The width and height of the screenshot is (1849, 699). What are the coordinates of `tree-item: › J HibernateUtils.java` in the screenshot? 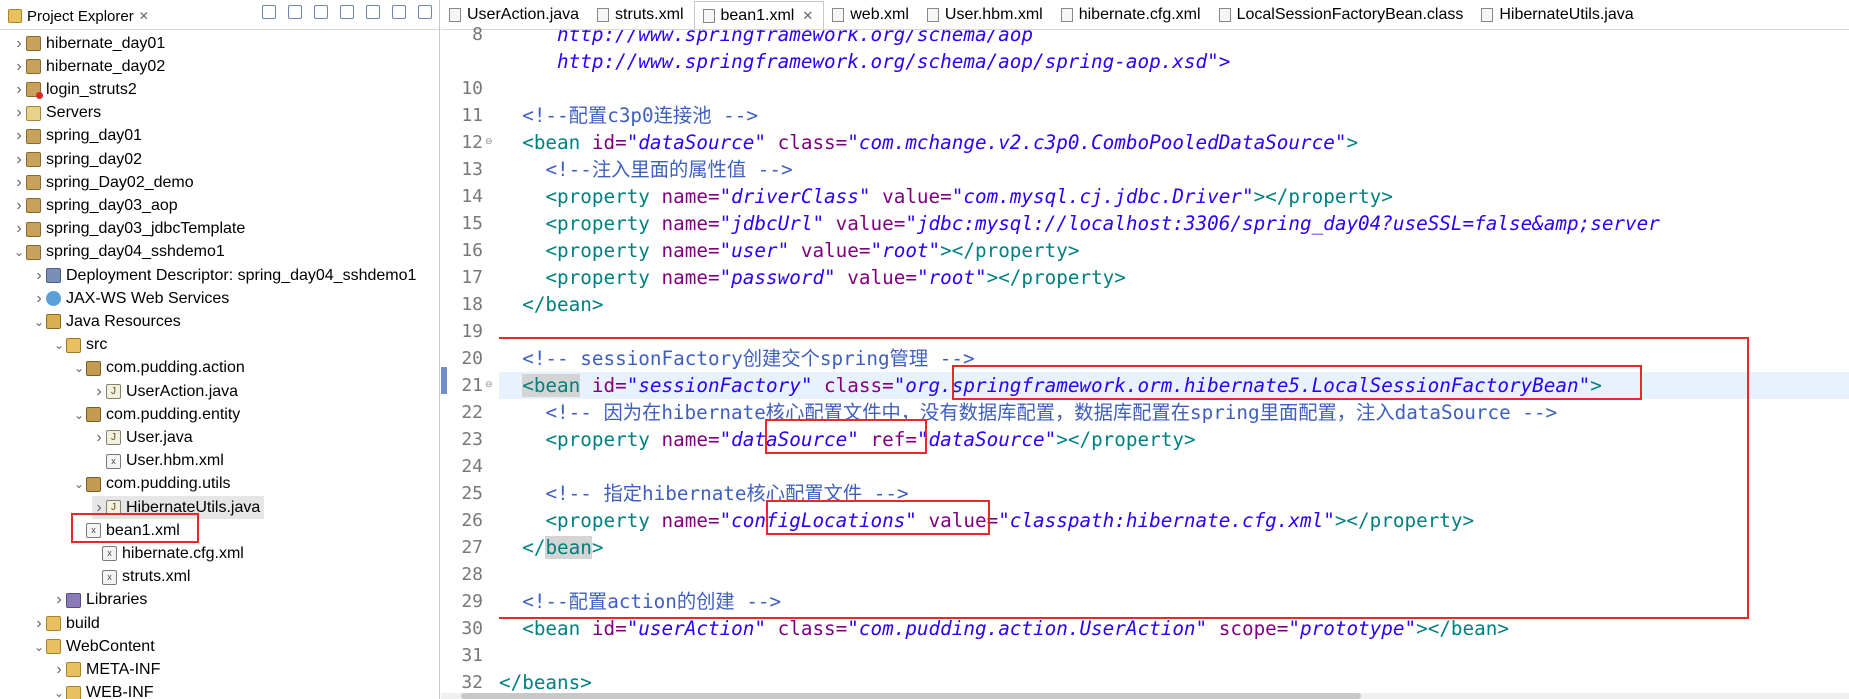 It's located at (178, 507).